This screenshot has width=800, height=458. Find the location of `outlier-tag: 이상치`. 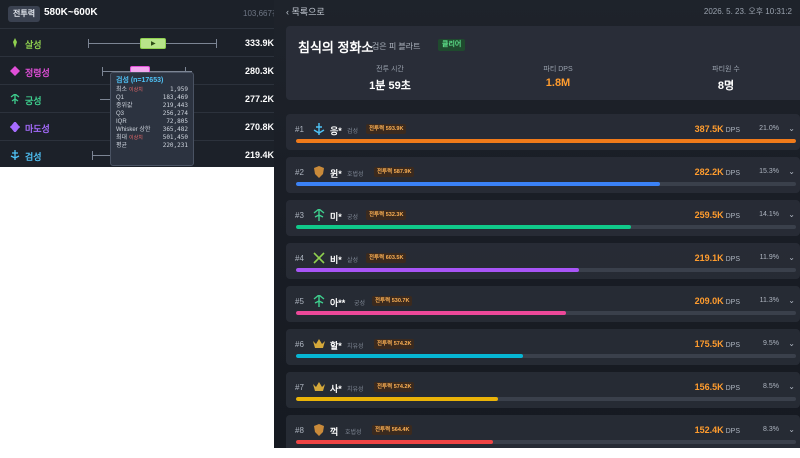

outlier-tag: 이상치 is located at coordinates (136, 90).